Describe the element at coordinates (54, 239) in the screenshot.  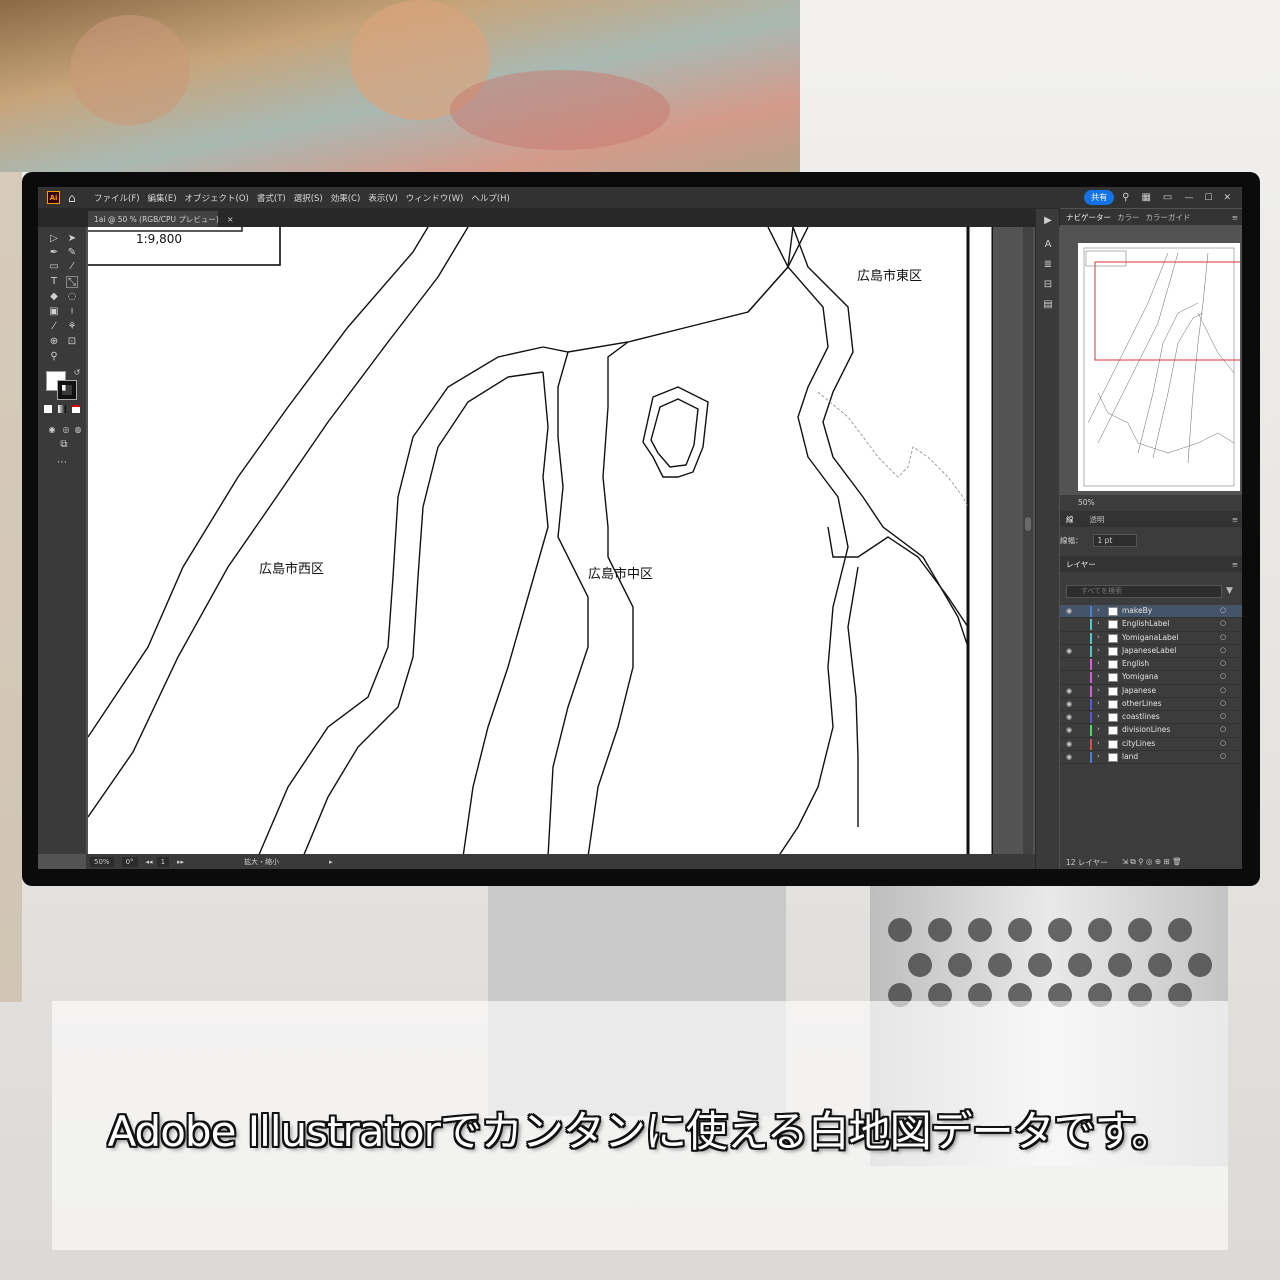
I see `selection-tool-icon: ▷` at that location.